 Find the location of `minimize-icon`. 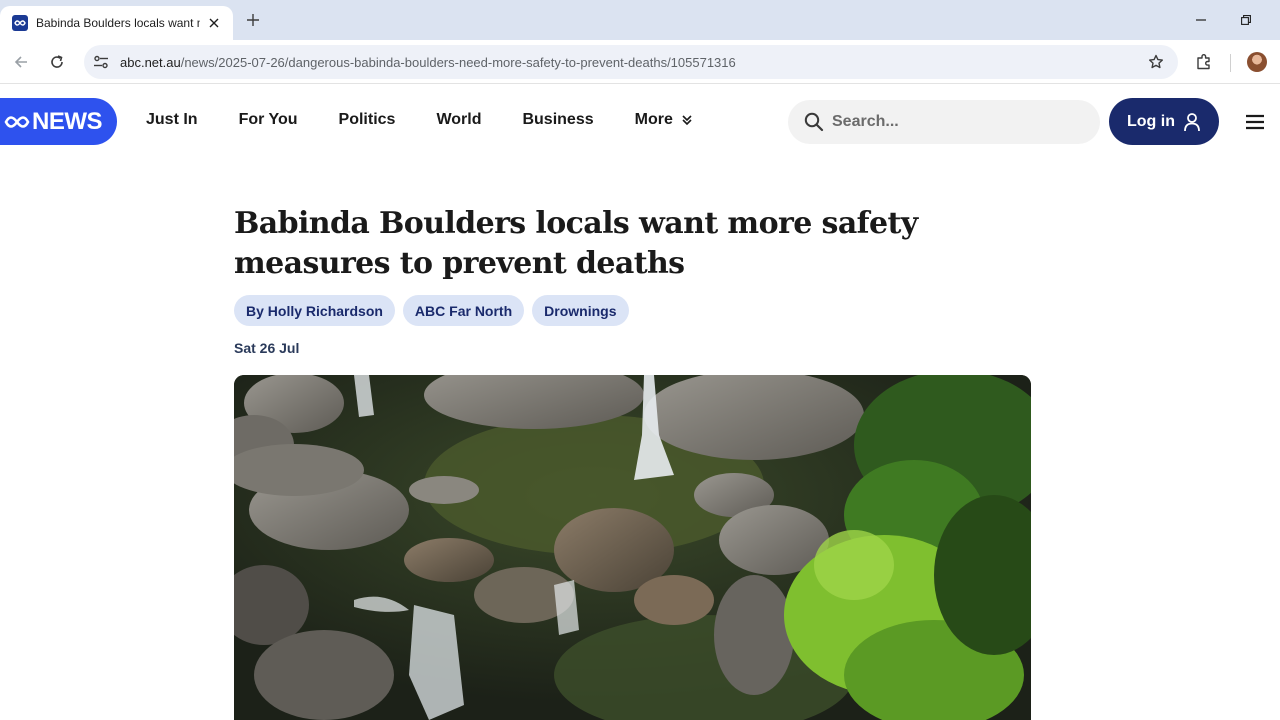

minimize-icon is located at coordinates (1201, 20).